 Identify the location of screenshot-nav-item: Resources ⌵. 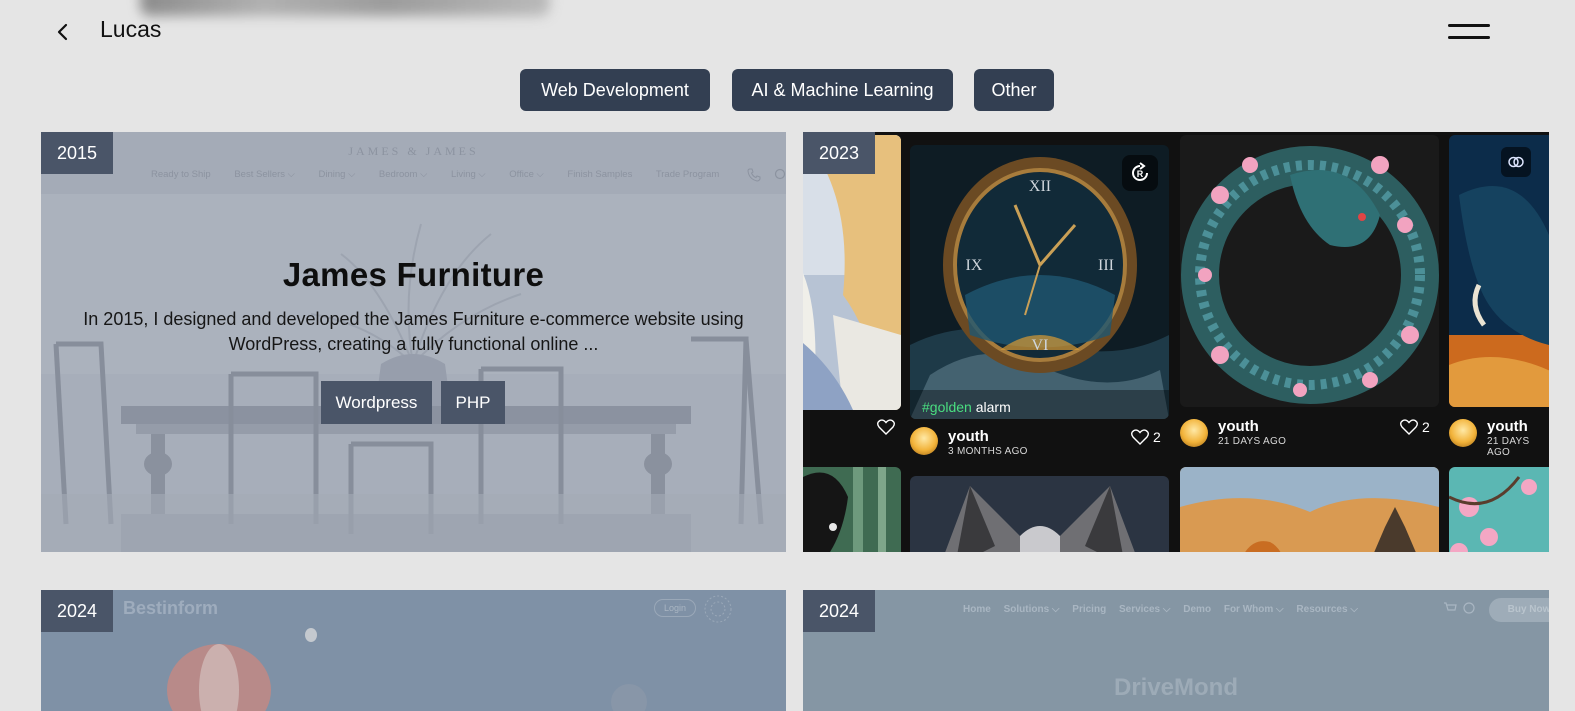
(1327, 609).